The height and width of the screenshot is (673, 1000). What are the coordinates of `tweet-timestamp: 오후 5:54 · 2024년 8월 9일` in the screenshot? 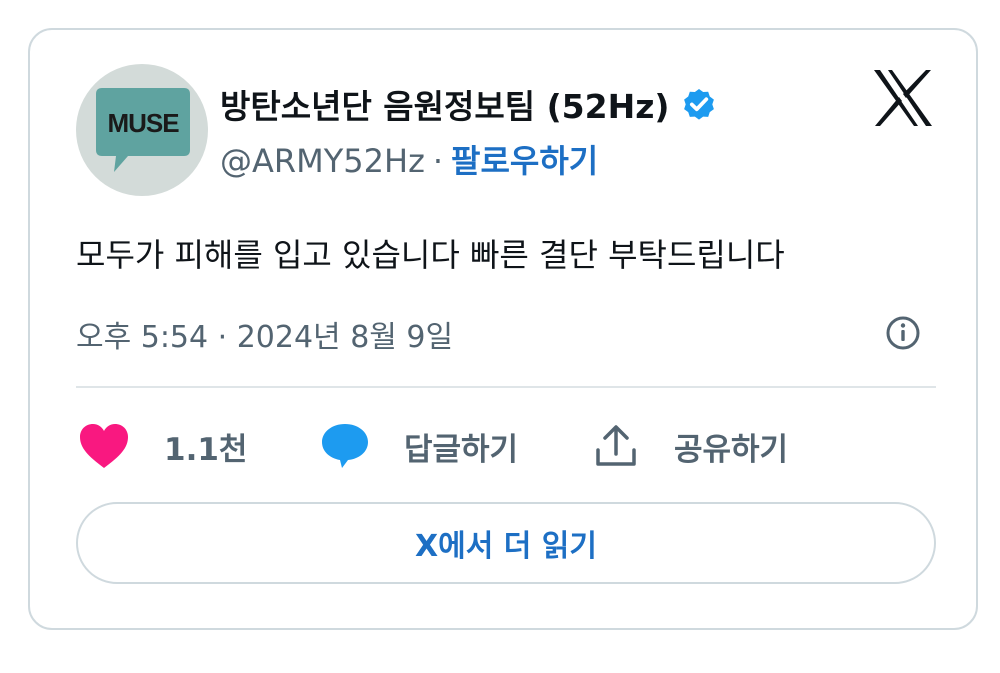 It's located at (264, 334).